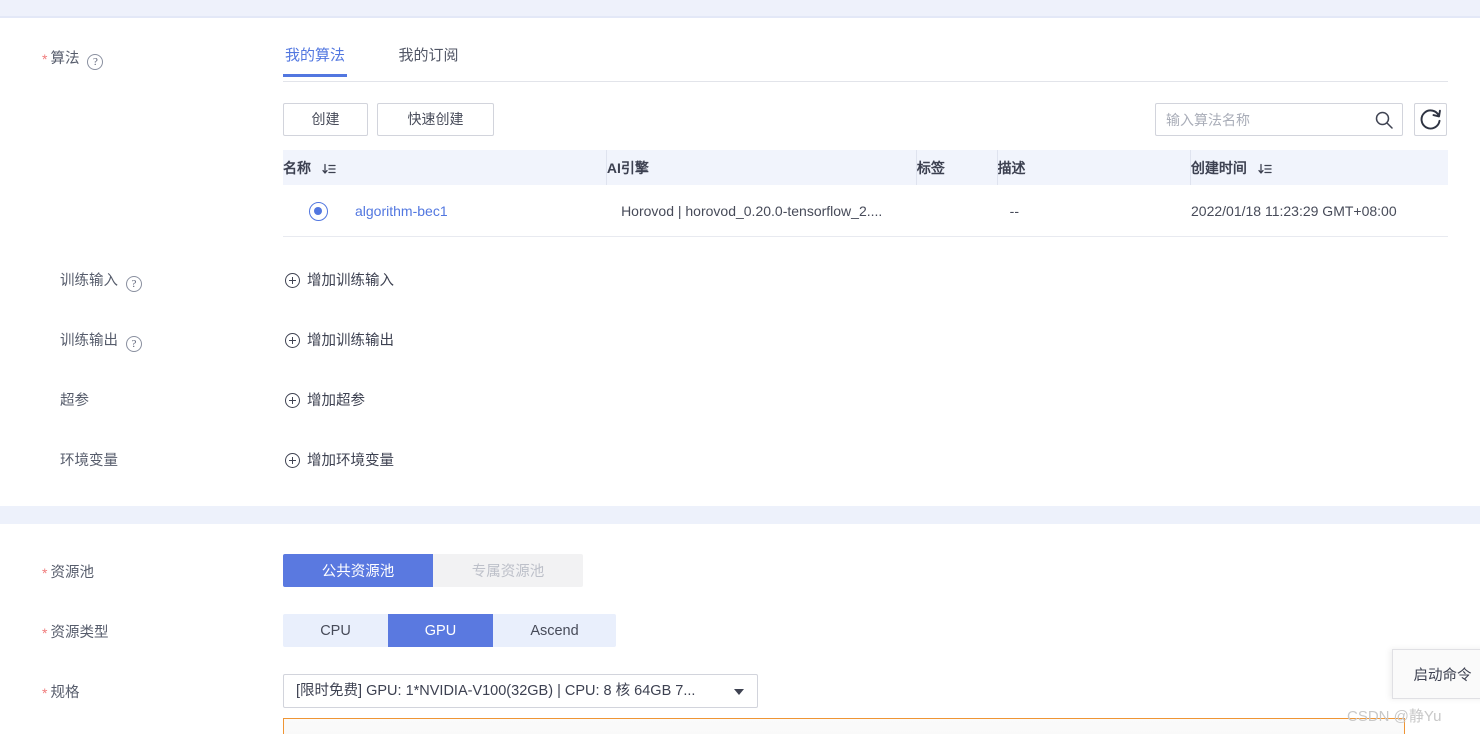 The image size is (1480, 734). I want to click on required-asterisk-flavor: *, so click(45, 693).